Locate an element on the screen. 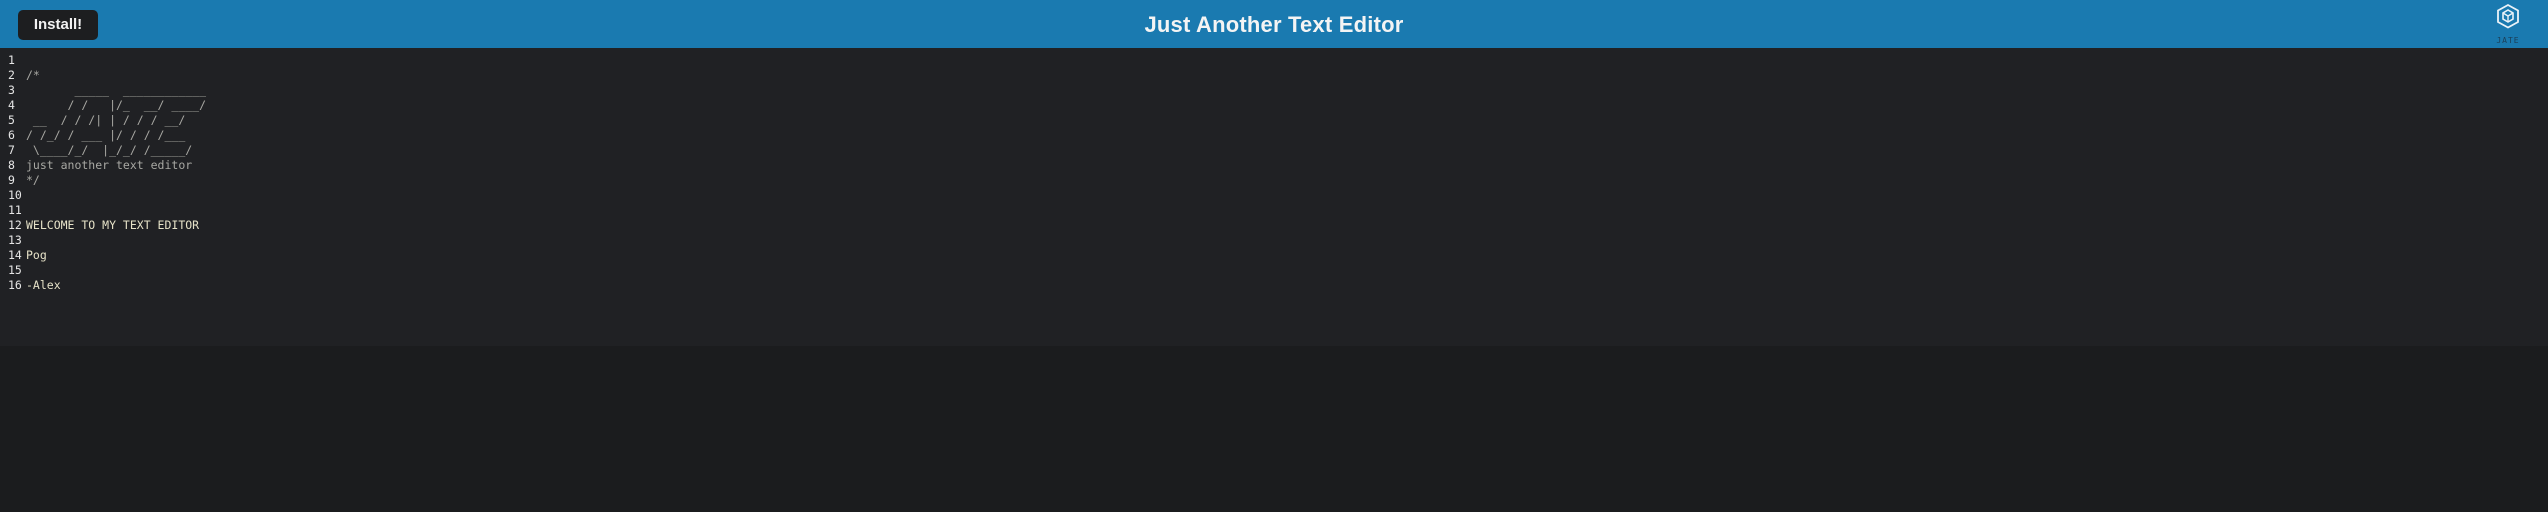  line-number: 16 is located at coordinates (15, 285).